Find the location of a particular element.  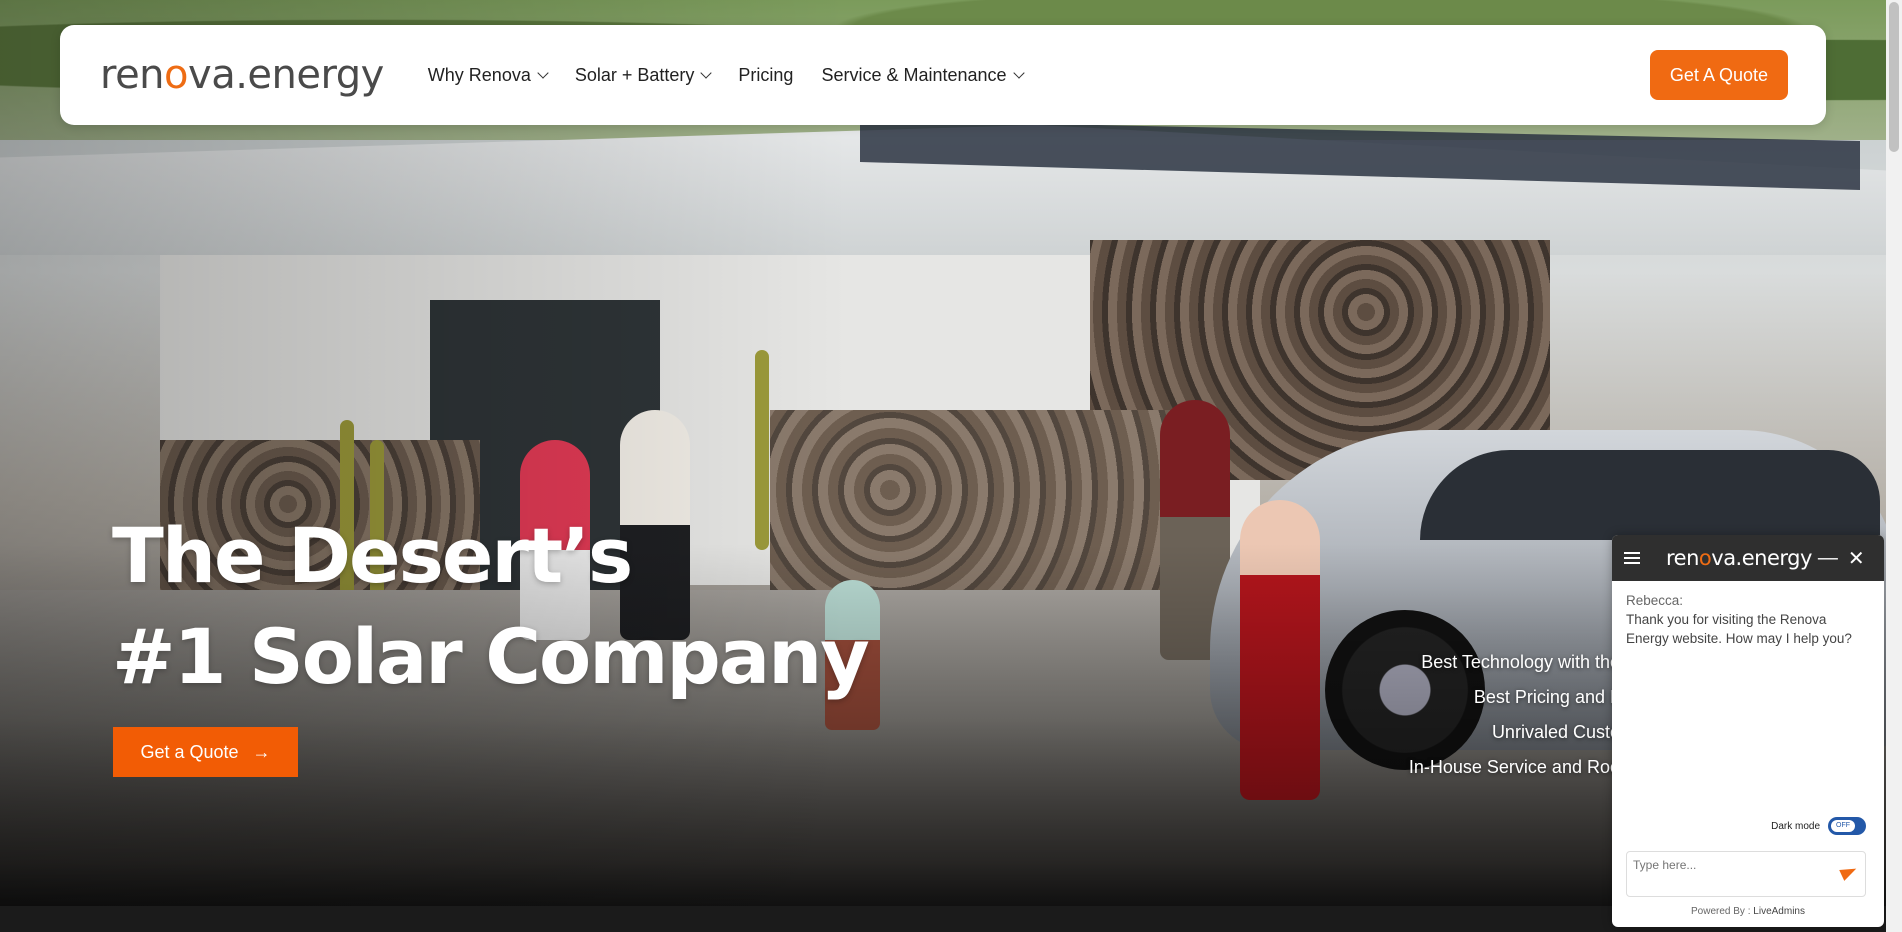

close-icon: ✕ is located at coordinates (1856, 558).